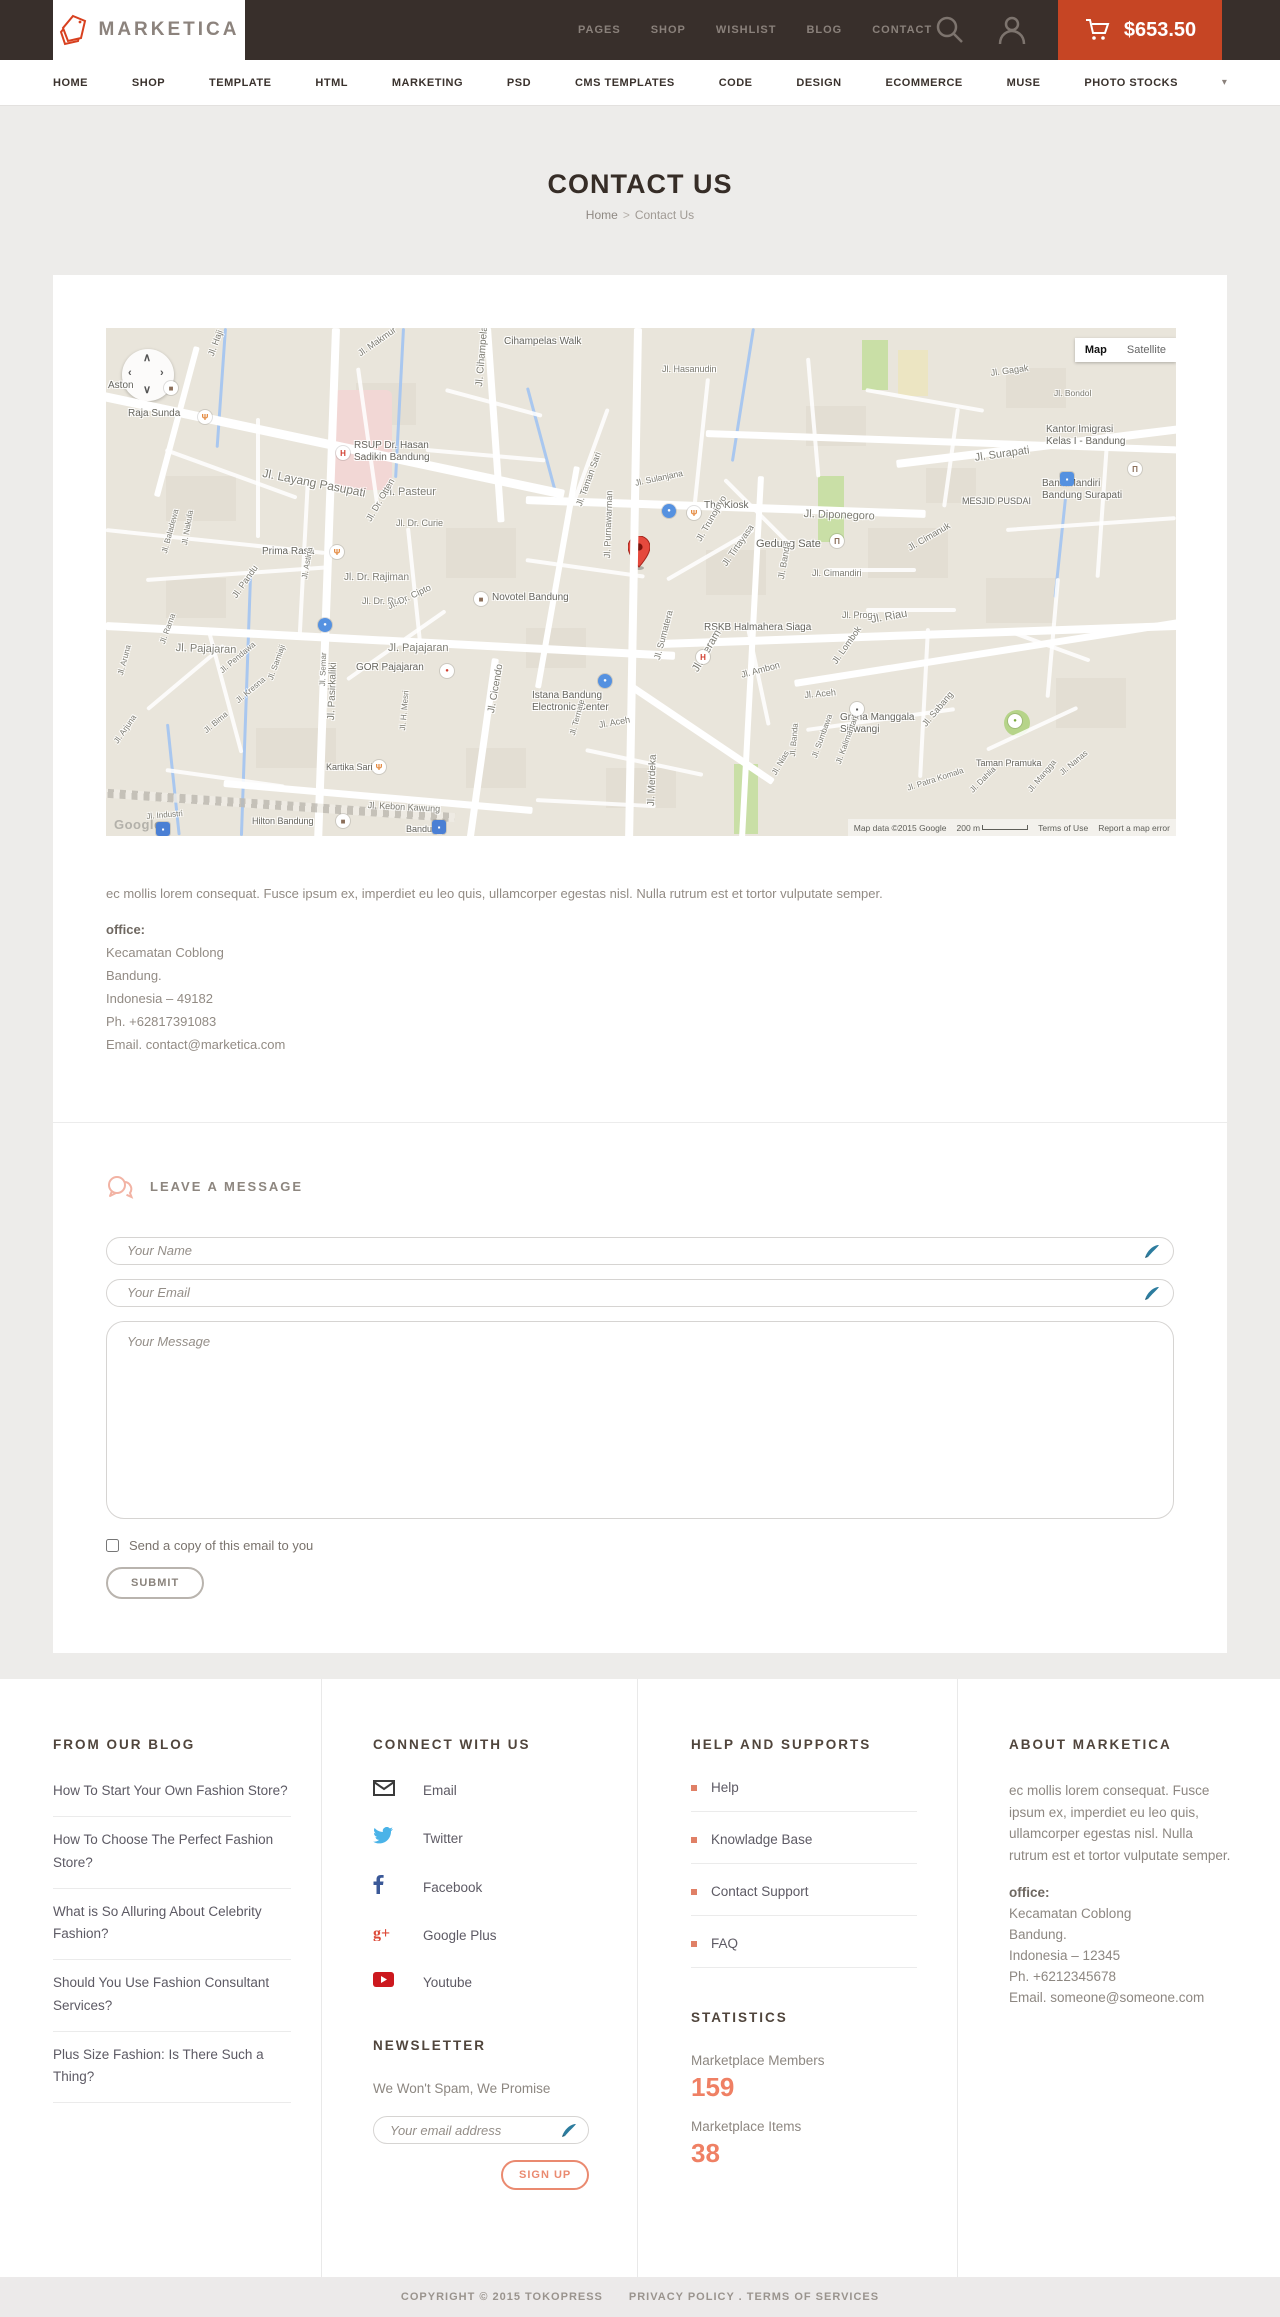 The width and height of the screenshot is (1280, 2317). I want to click on map-poi-park-icon: ●, so click(1015, 721).